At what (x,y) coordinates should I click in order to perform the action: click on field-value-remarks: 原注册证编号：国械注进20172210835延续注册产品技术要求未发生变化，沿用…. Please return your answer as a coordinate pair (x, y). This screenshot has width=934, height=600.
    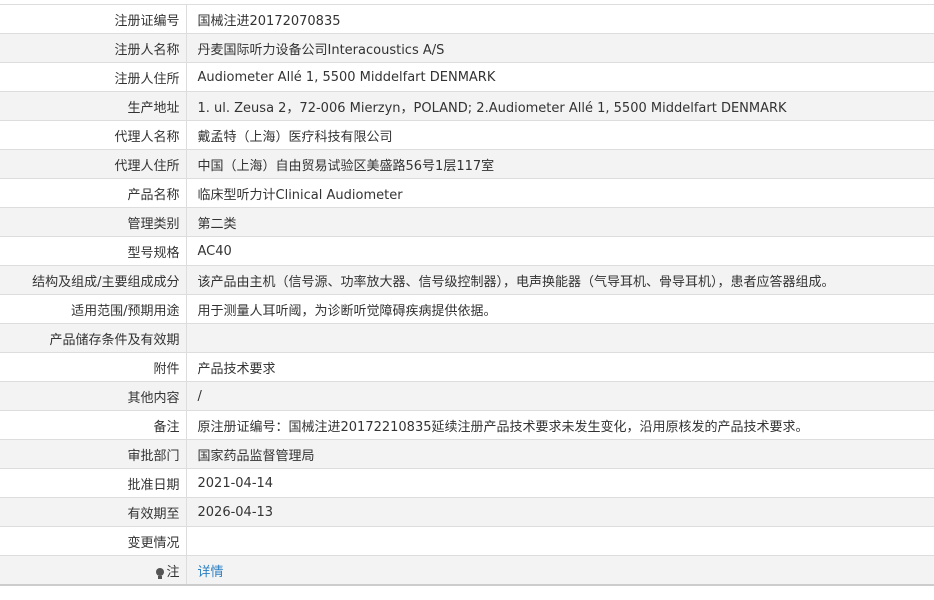
    Looking at the image, I should click on (560, 425).